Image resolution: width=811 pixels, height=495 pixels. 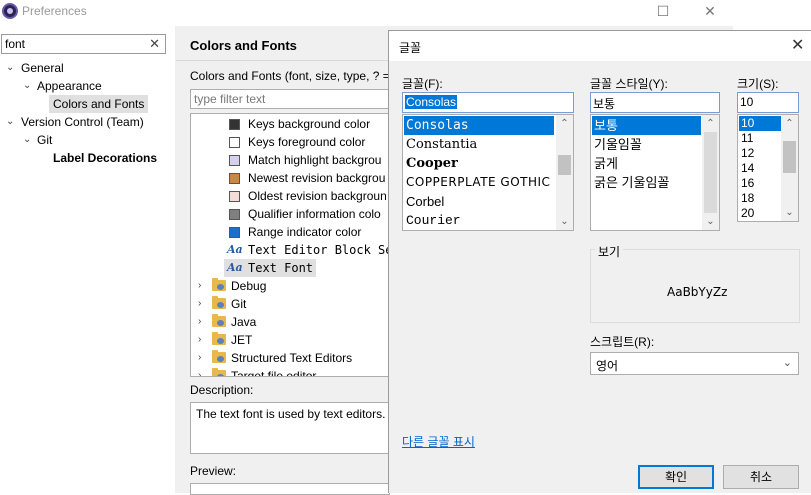 I want to click on item-label: Text Editor Block Se, so click(x=319, y=250).